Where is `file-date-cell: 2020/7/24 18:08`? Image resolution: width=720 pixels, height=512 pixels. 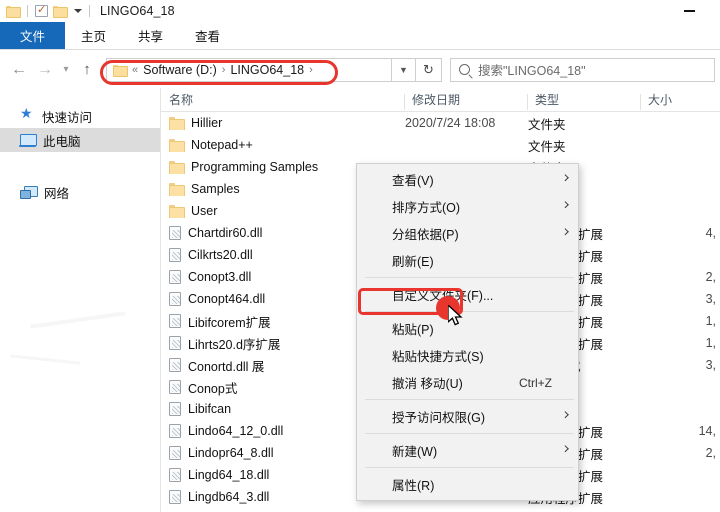
file-date-cell: 2020/7/24 18:08 is located at coordinates (450, 123).